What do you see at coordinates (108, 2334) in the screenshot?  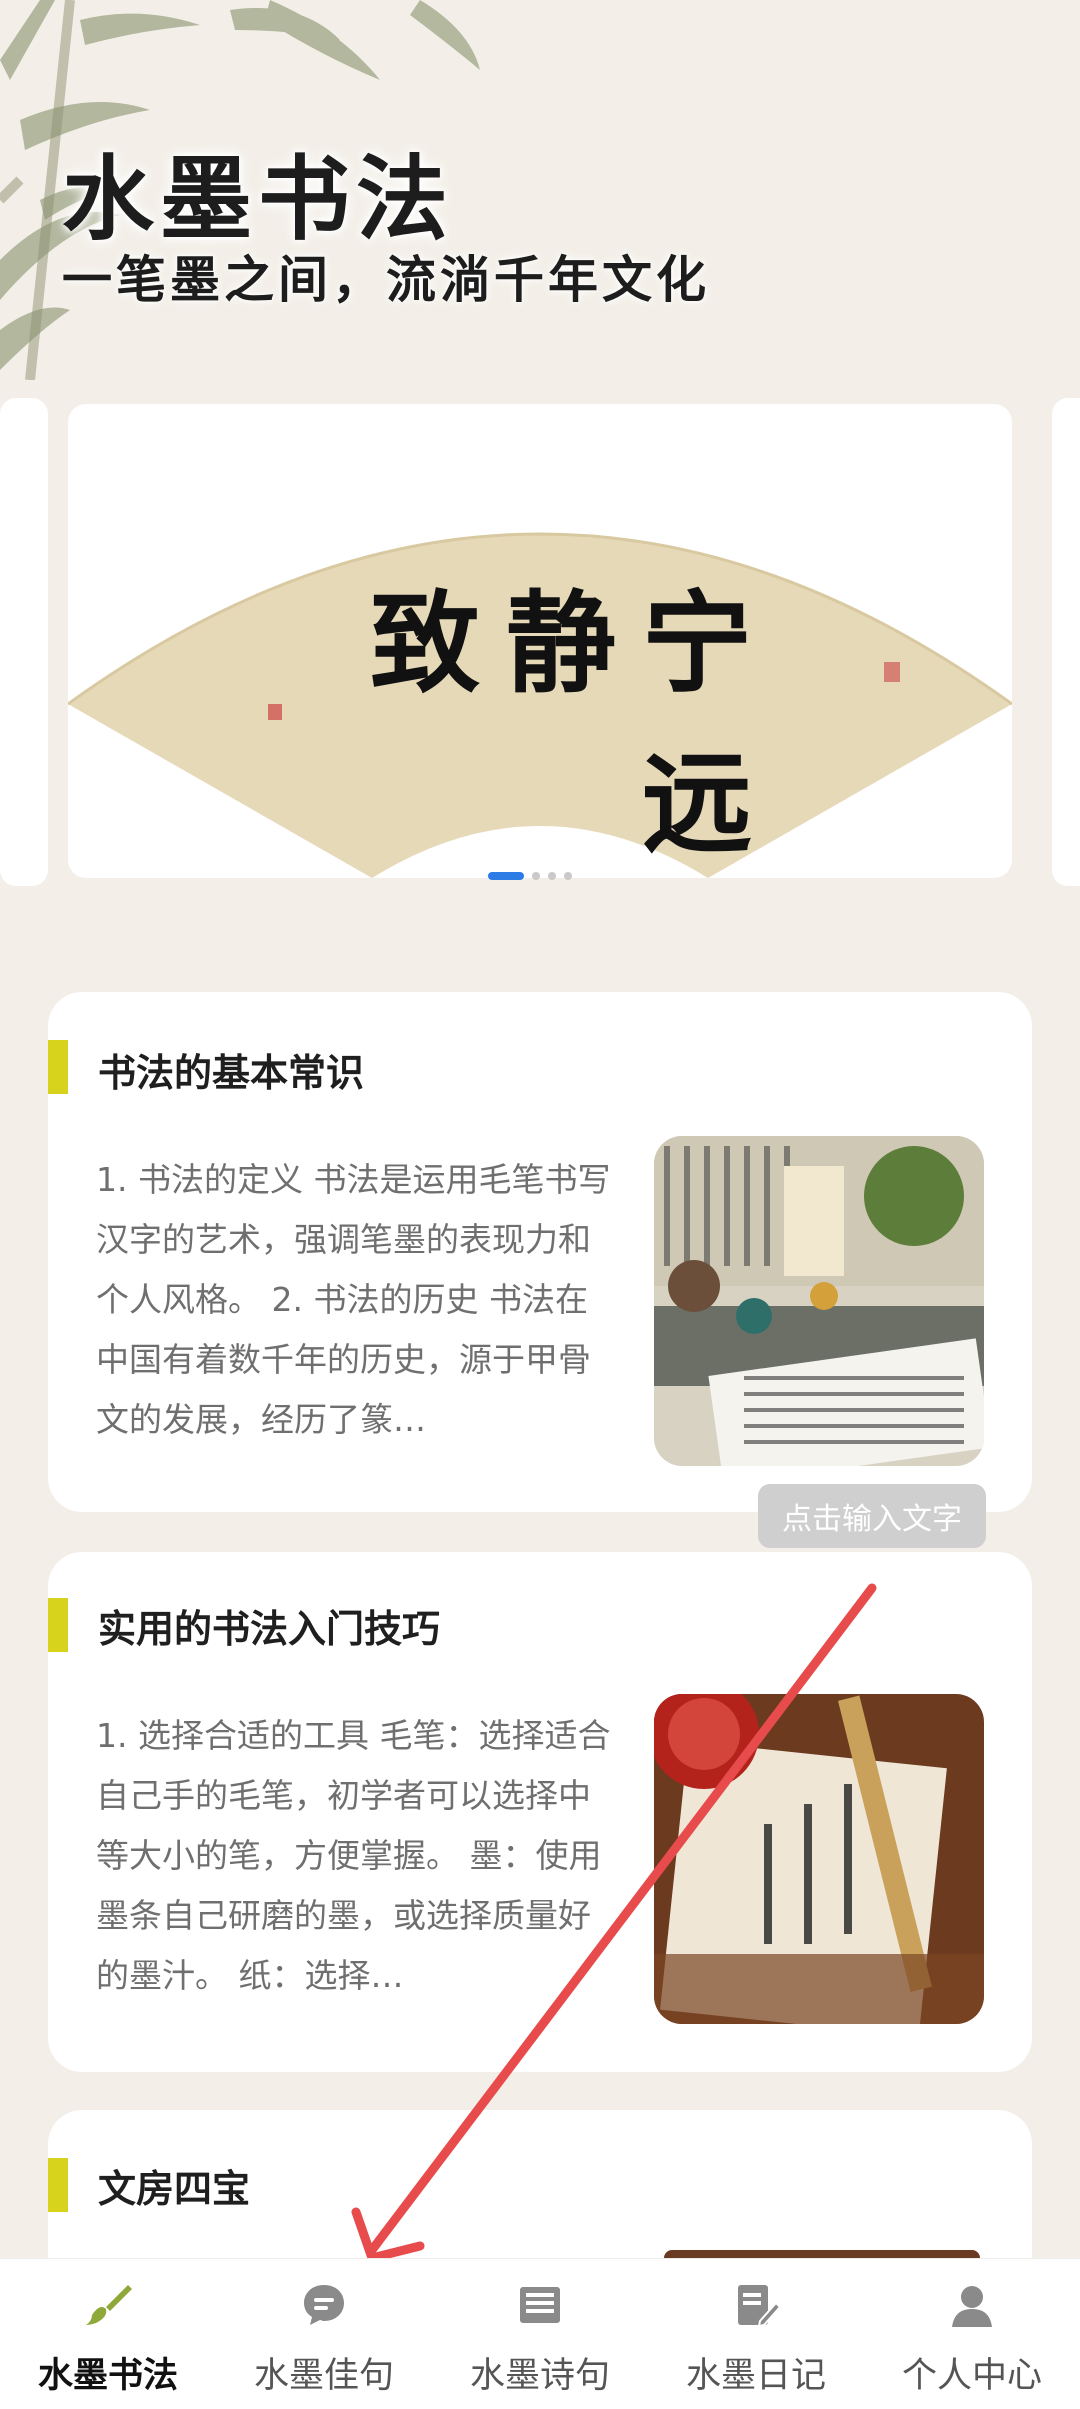 I see `tab-ink-calligraphy: 水墨书法` at bounding box center [108, 2334].